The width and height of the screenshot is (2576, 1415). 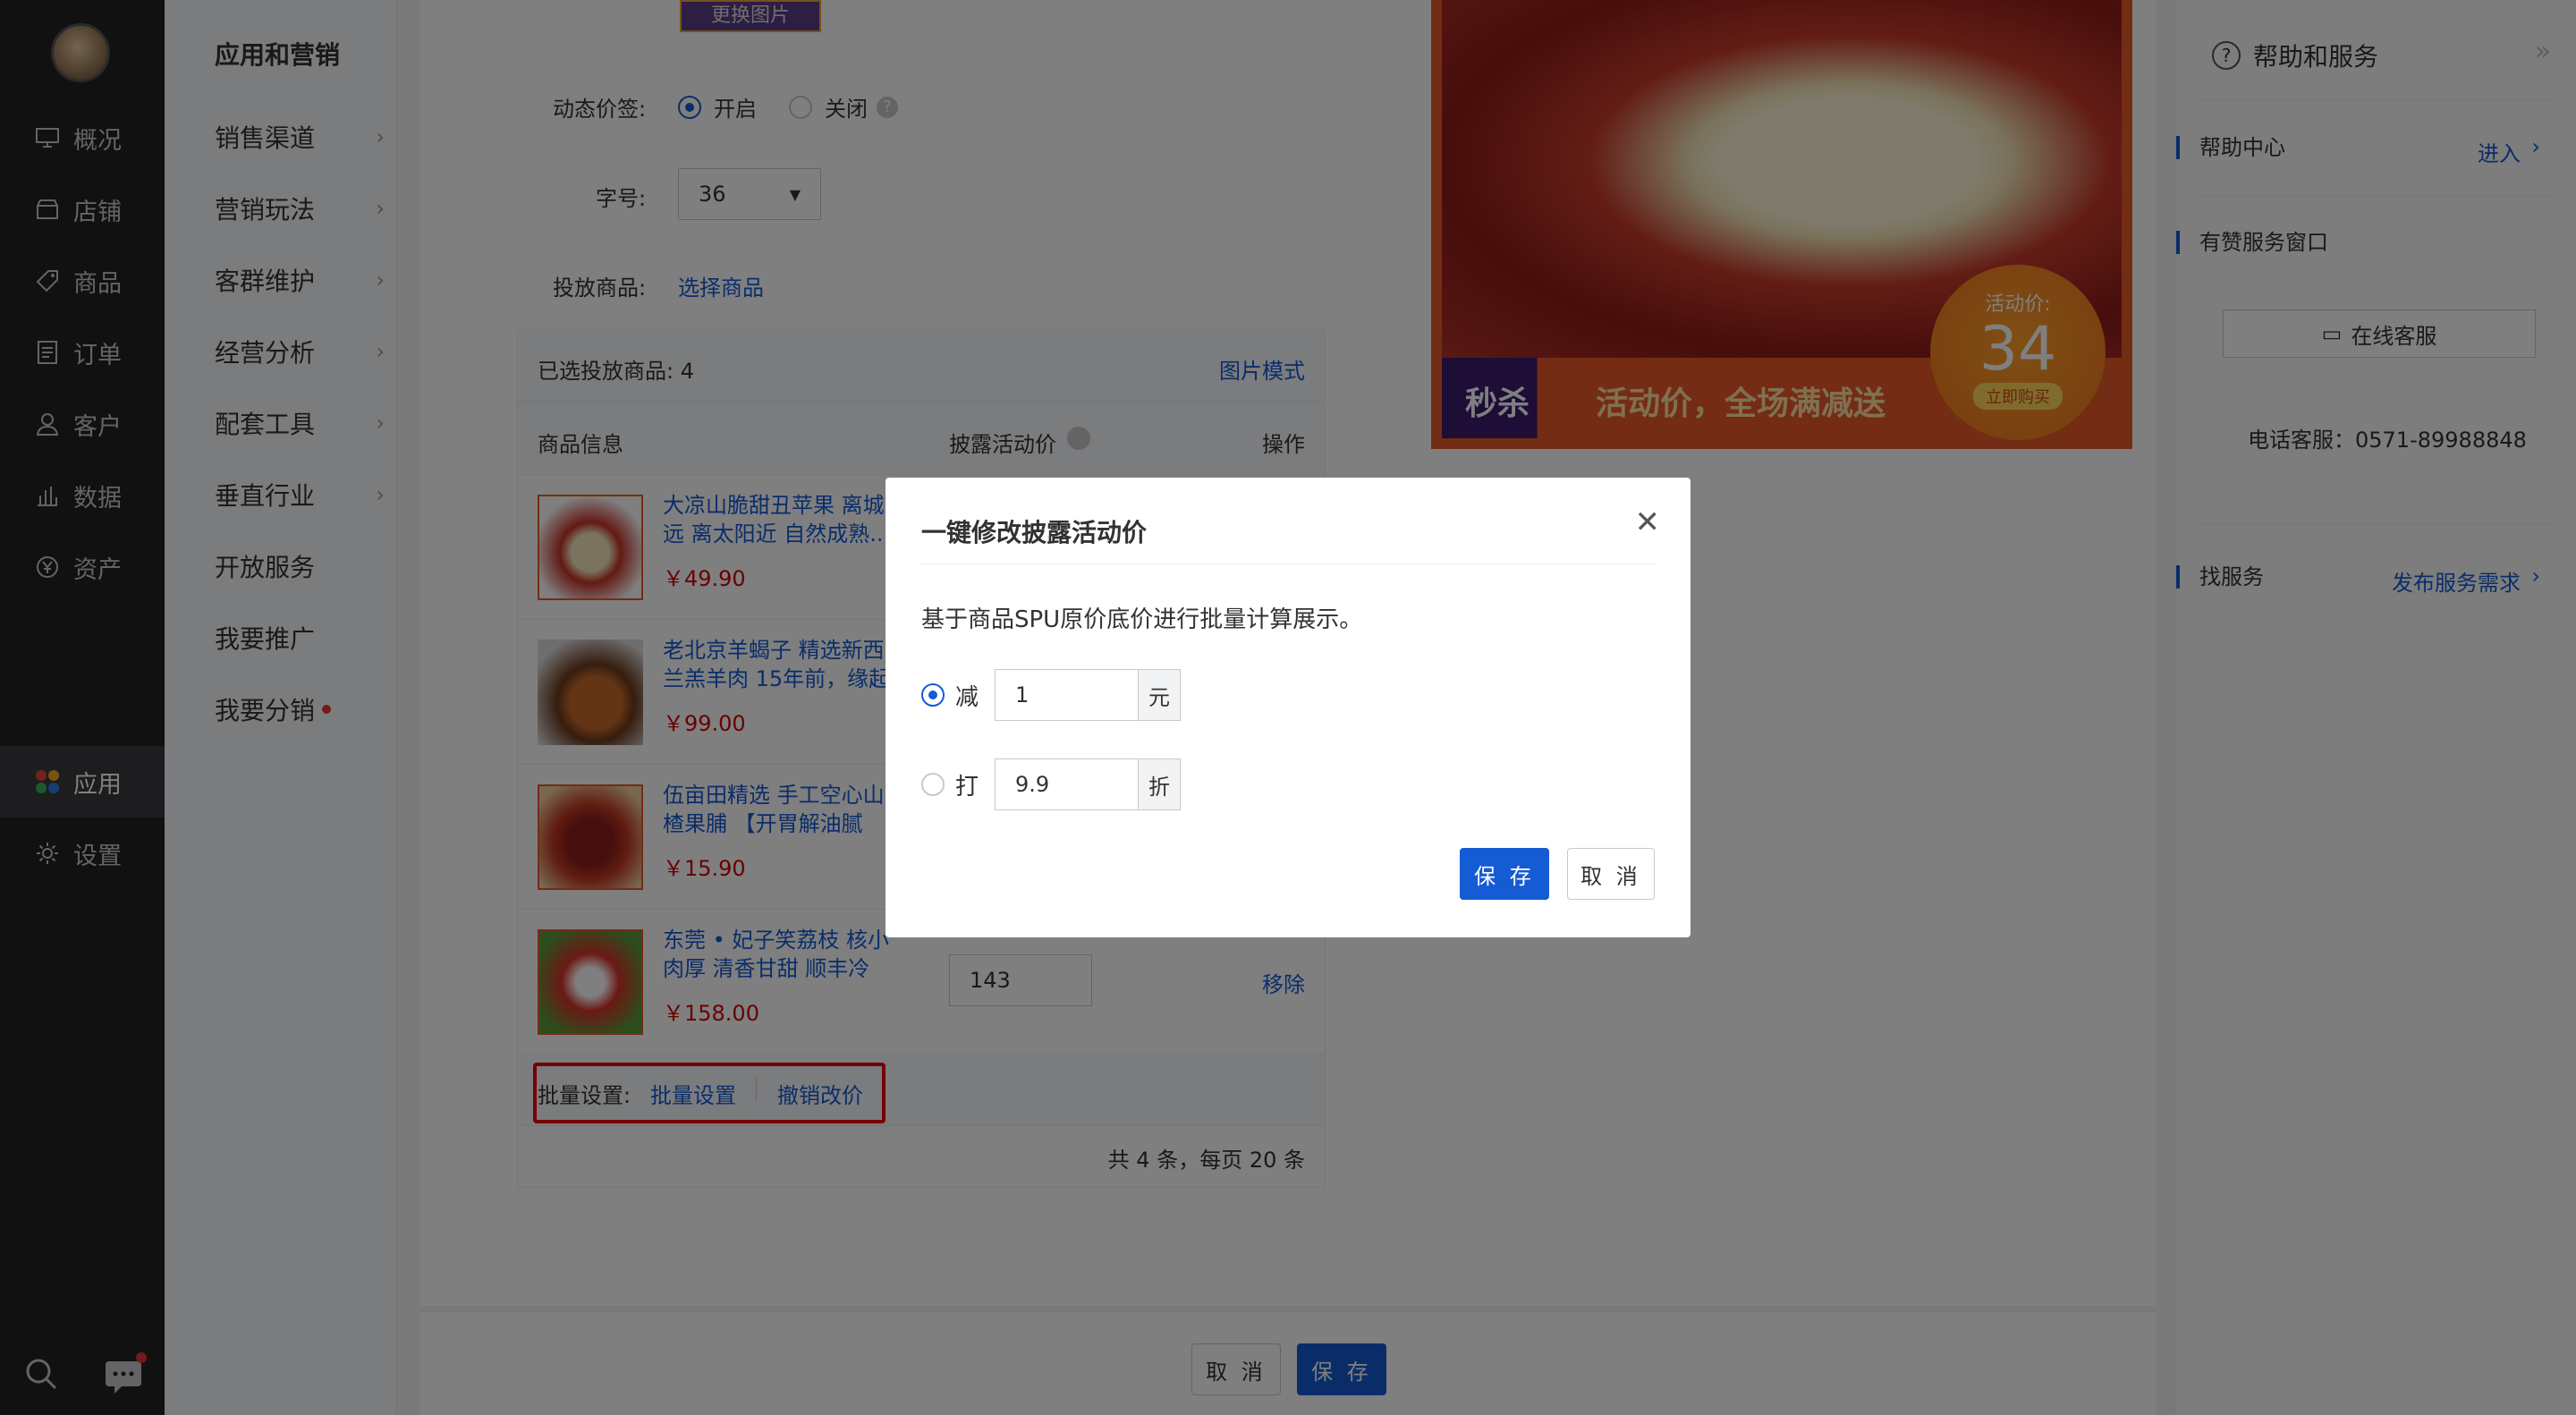 I want to click on discount-rate-input: 9.9, so click(x=1067, y=784).